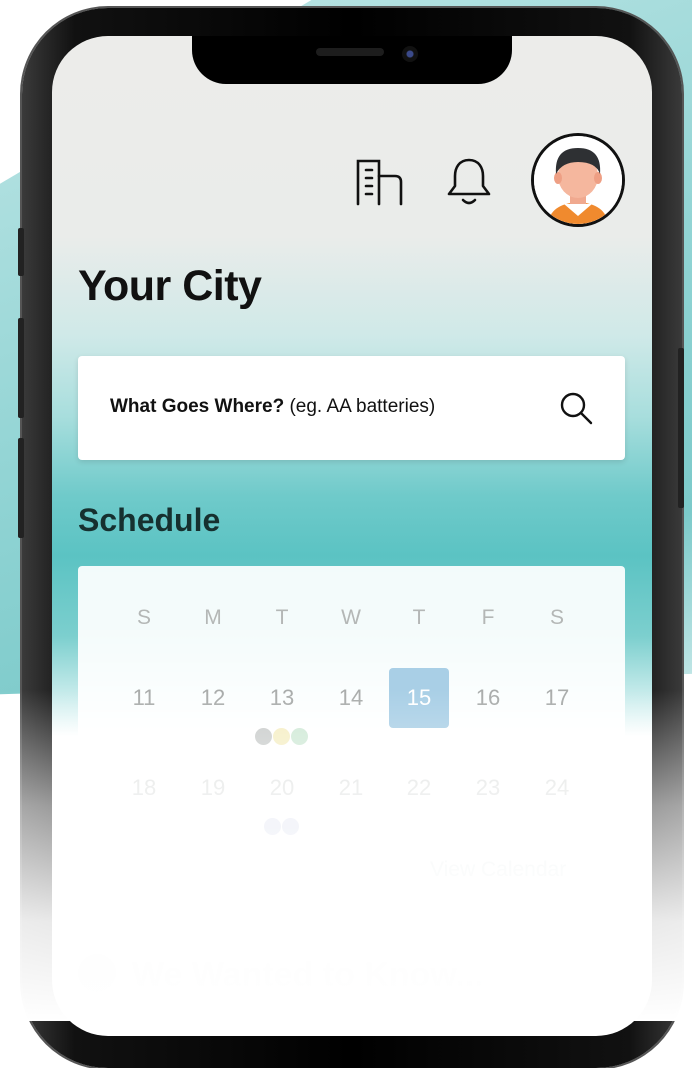  I want to click on calendar-day: 21, so click(351, 788).